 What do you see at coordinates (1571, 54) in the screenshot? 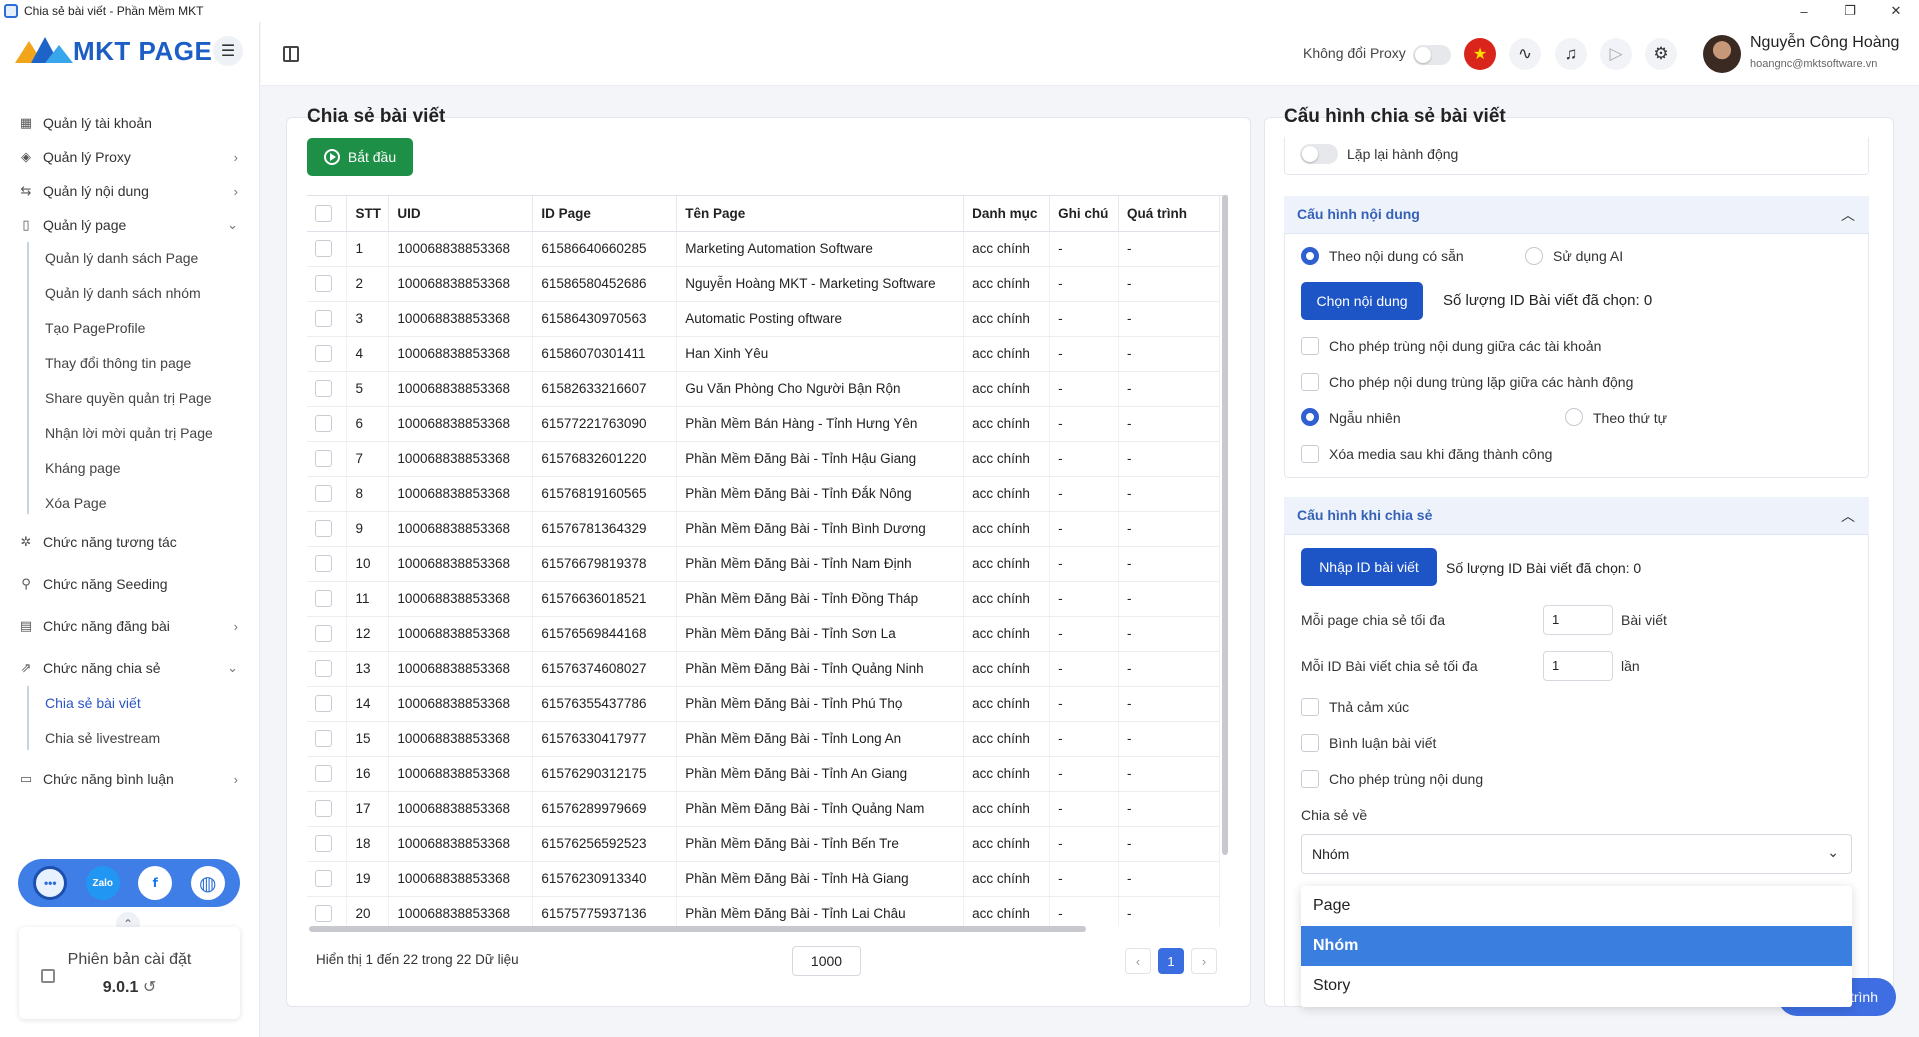
I see `bell-icon: ♫` at bounding box center [1571, 54].